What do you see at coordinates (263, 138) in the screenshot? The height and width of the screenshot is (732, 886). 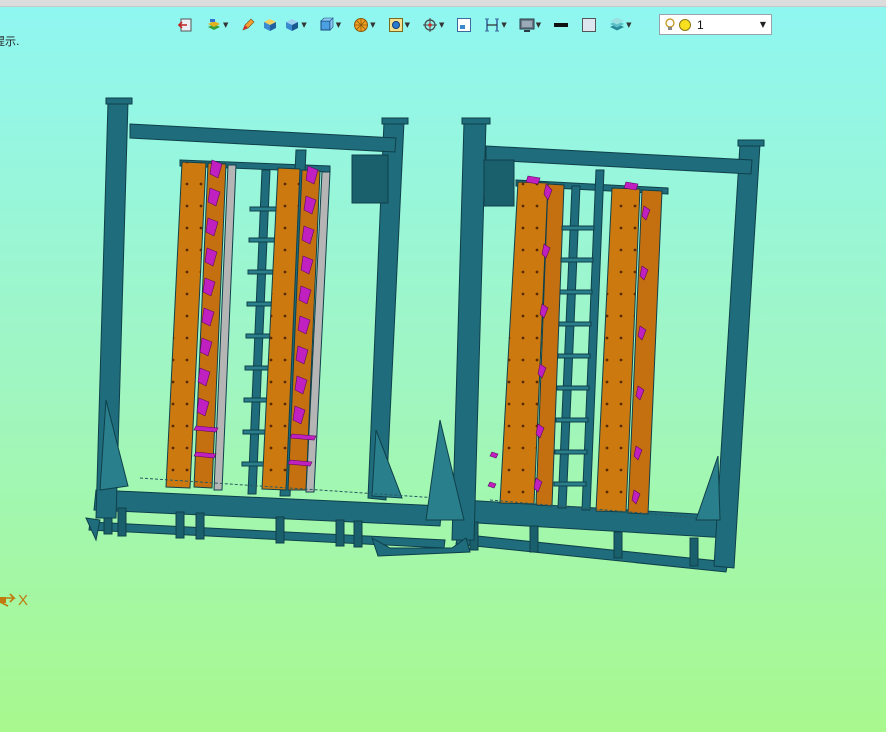 I see `left-top-beam` at bounding box center [263, 138].